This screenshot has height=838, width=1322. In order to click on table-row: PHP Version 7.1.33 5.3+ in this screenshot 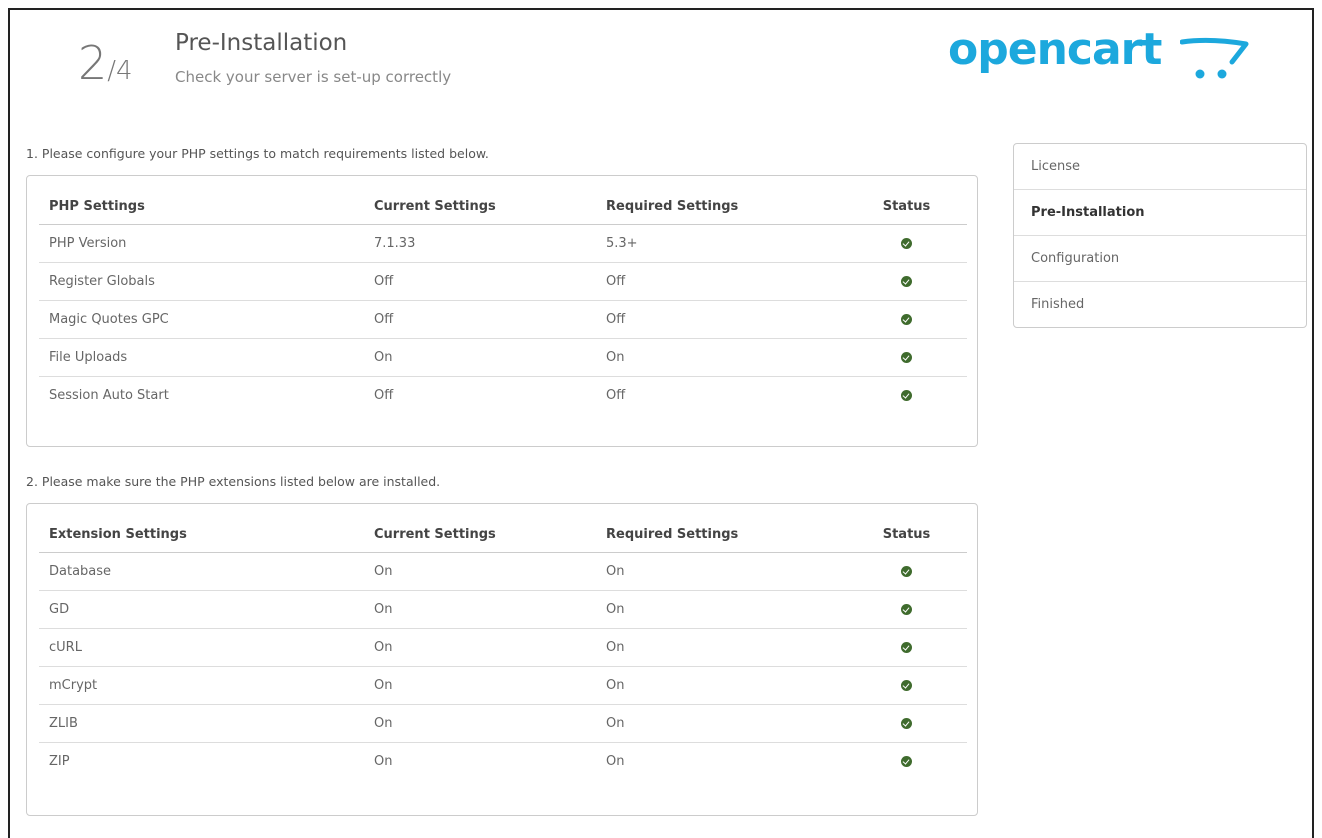, I will do `click(503, 243)`.